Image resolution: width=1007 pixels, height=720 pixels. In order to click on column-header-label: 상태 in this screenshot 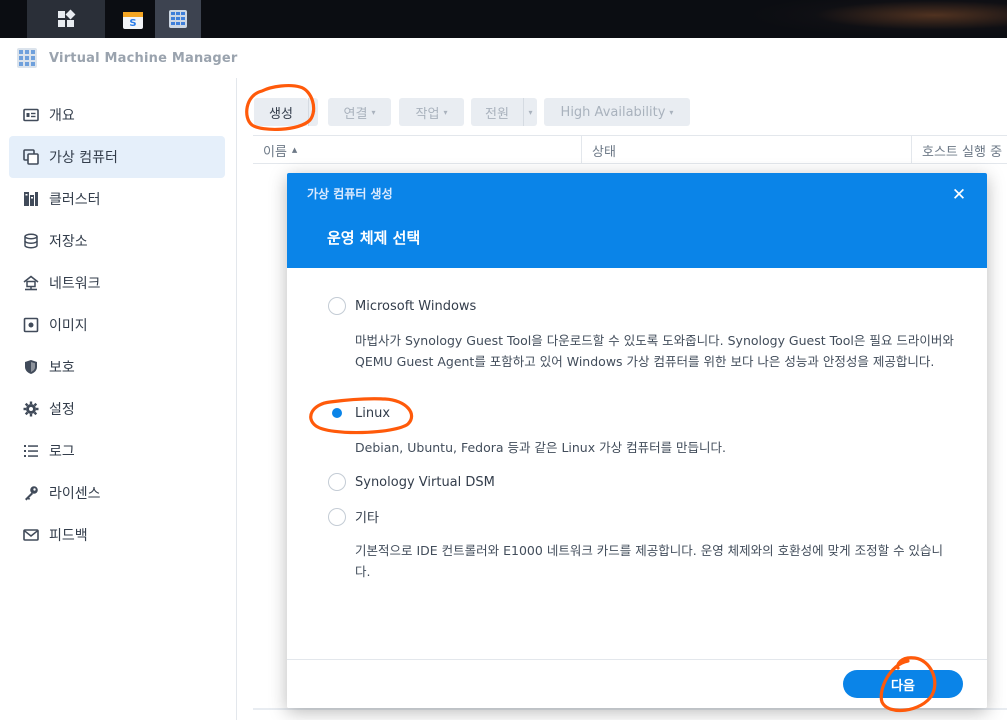, I will do `click(604, 152)`.